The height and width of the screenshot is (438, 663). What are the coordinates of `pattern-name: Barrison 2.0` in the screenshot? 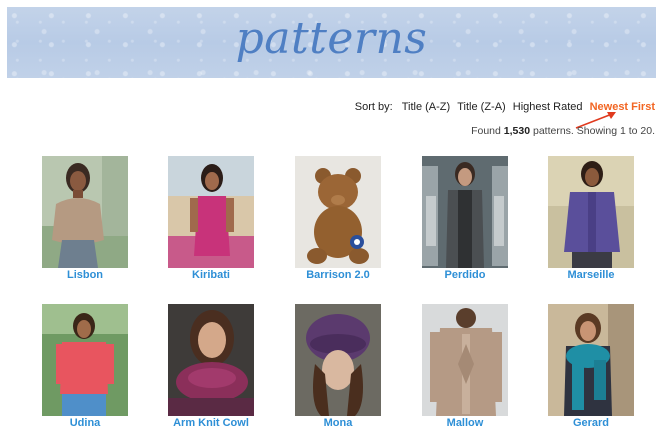 It's located at (338, 275).